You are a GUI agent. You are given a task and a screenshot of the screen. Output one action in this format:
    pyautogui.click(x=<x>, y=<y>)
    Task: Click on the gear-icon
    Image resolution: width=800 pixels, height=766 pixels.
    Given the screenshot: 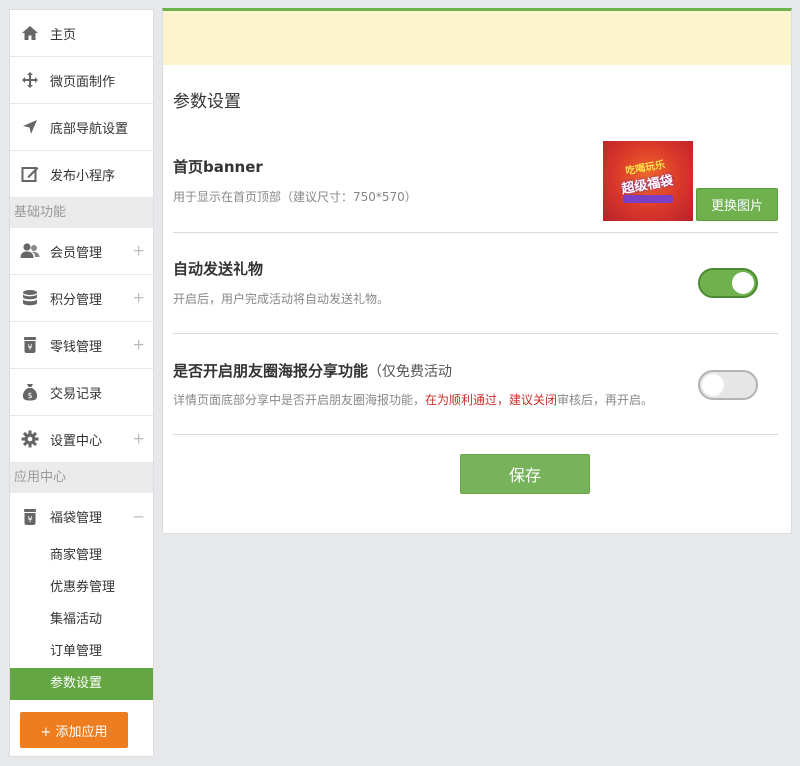 What is the action you would take?
    pyautogui.click(x=30, y=439)
    